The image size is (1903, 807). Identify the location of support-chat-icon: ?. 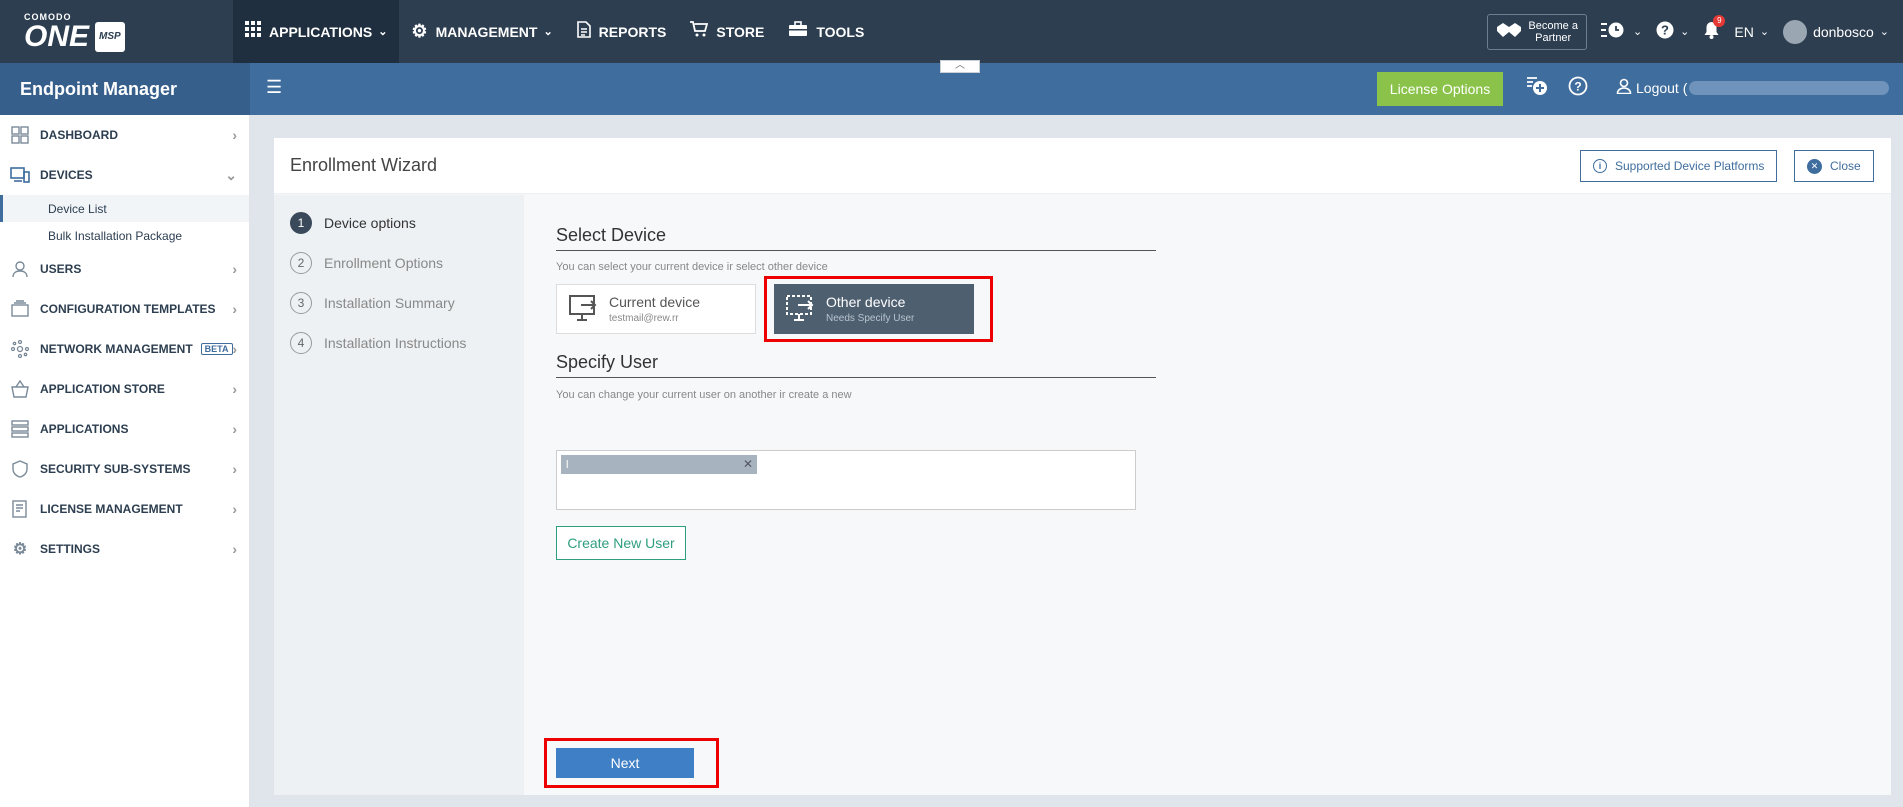
(1578, 89).